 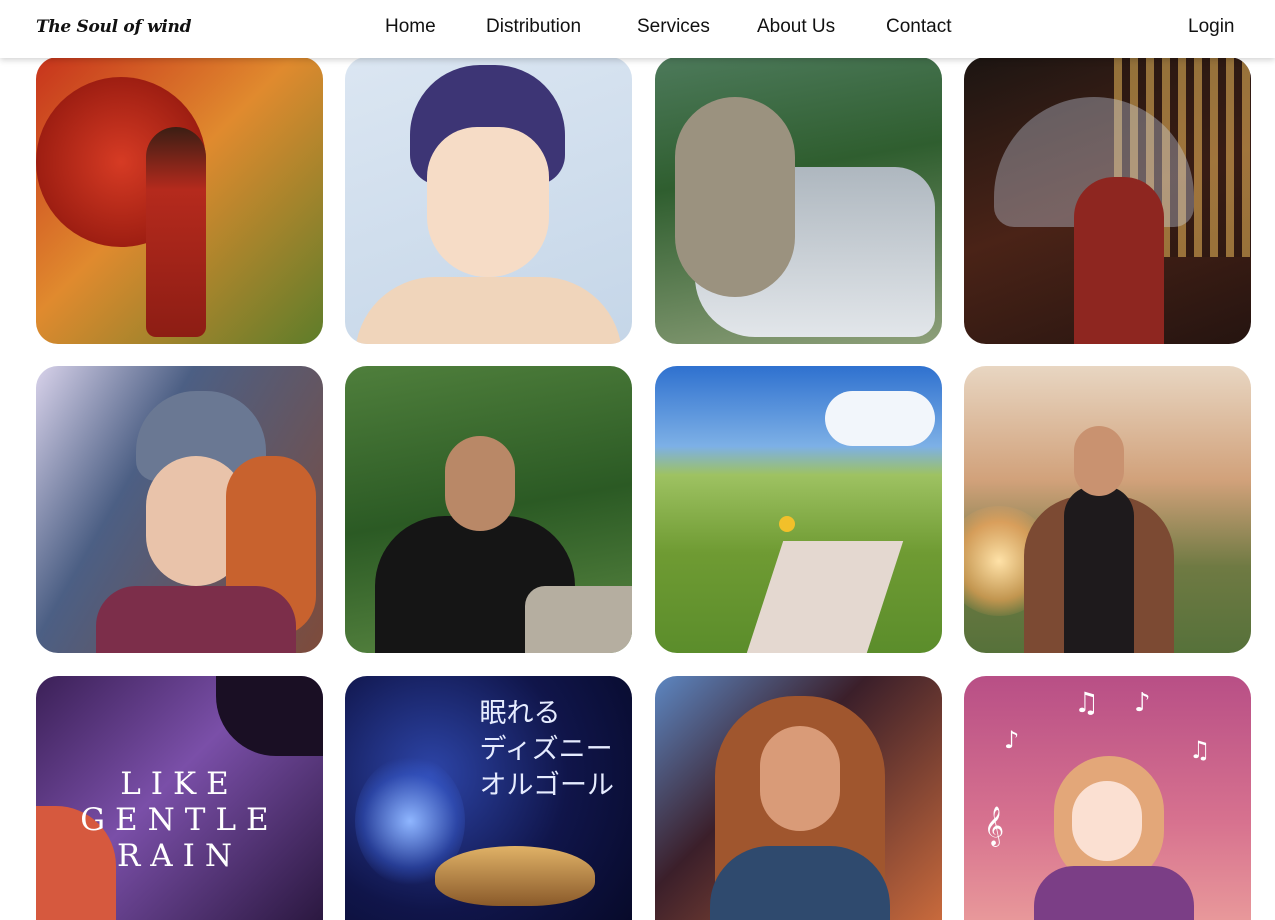 What do you see at coordinates (179, 784) in the screenshot?
I see `cover-title-line: LIKE` at bounding box center [179, 784].